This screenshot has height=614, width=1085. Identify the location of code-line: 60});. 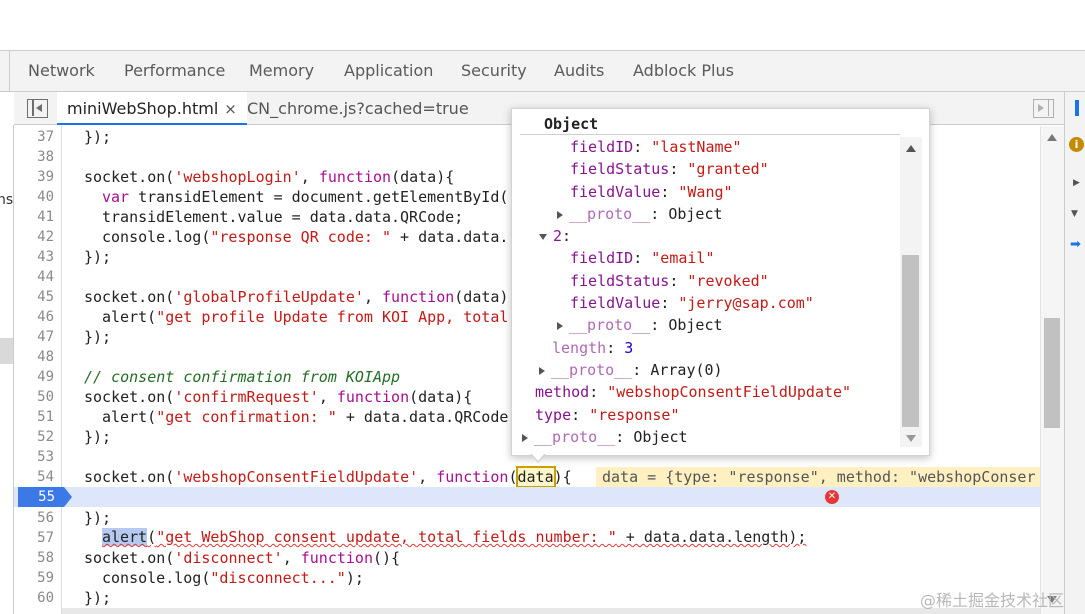
(74, 598).